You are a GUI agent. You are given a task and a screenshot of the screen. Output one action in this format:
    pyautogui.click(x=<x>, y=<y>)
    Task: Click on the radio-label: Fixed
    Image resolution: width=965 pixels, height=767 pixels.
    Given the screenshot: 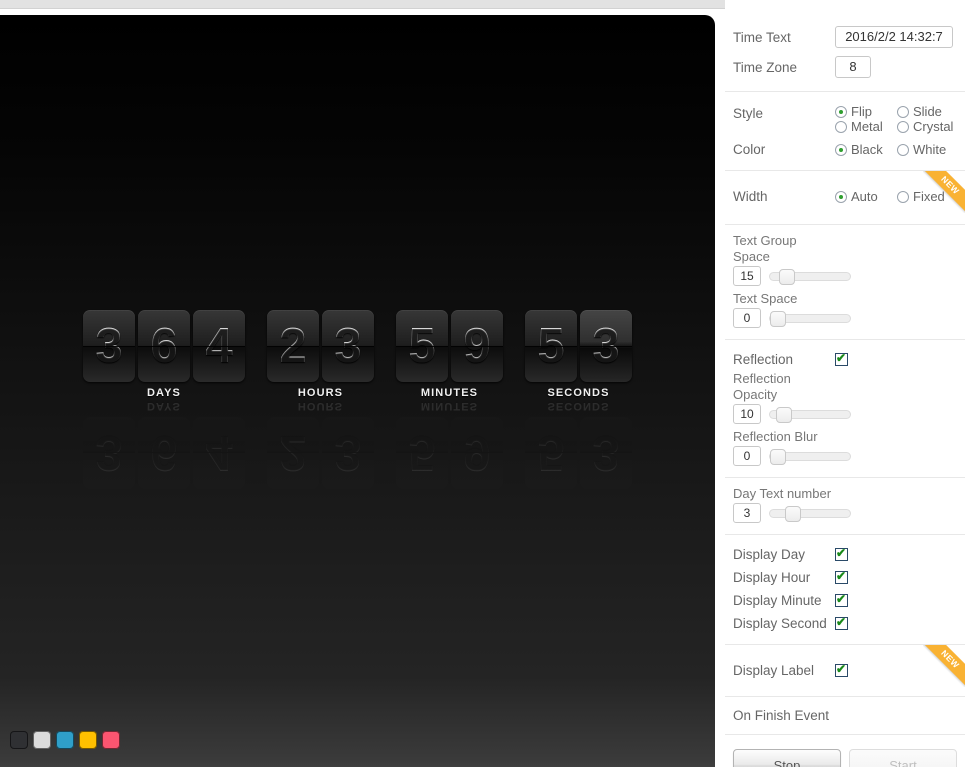 What is the action you would take?
    pyautogui.click(x=929, y=196)
    